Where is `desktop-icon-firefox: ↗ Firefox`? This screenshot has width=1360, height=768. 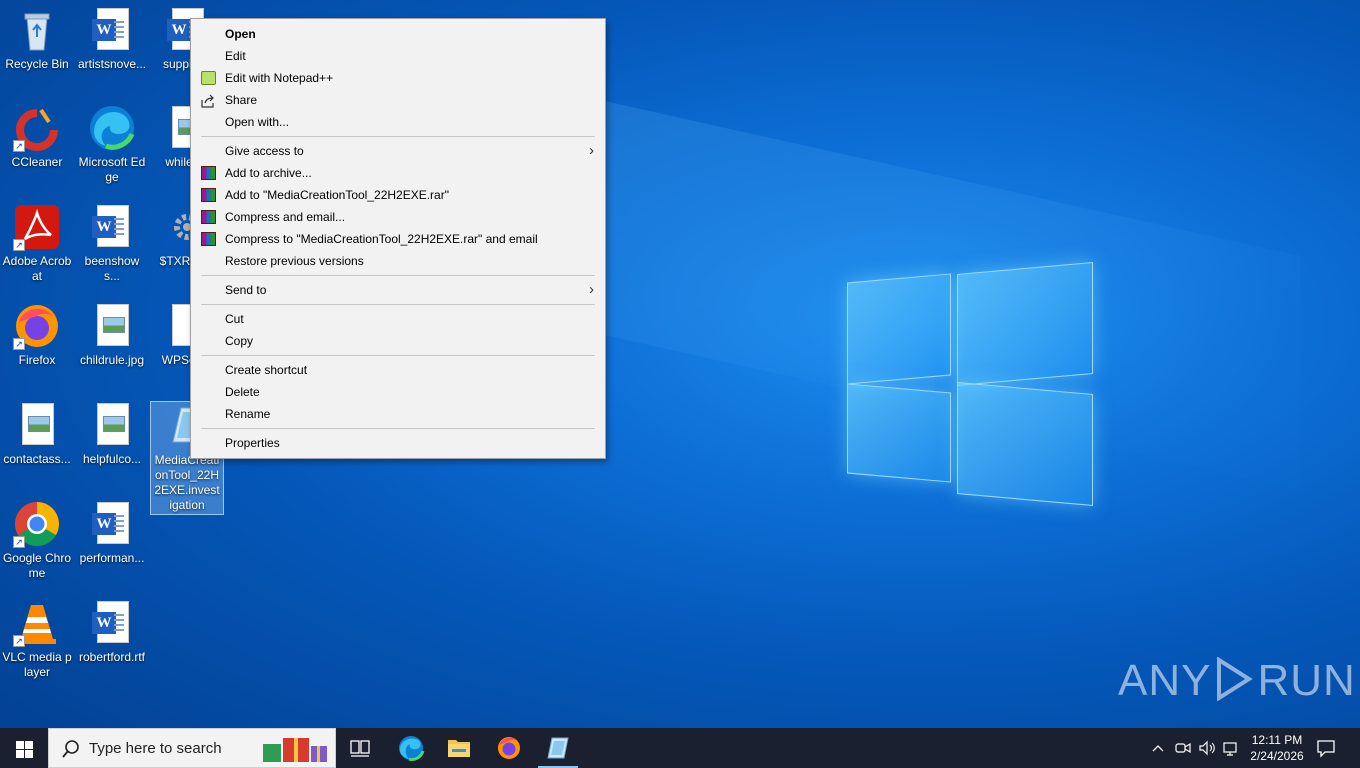
desktop-icon-firefox: ↗ Firefox is located at coordinates (37, 335).